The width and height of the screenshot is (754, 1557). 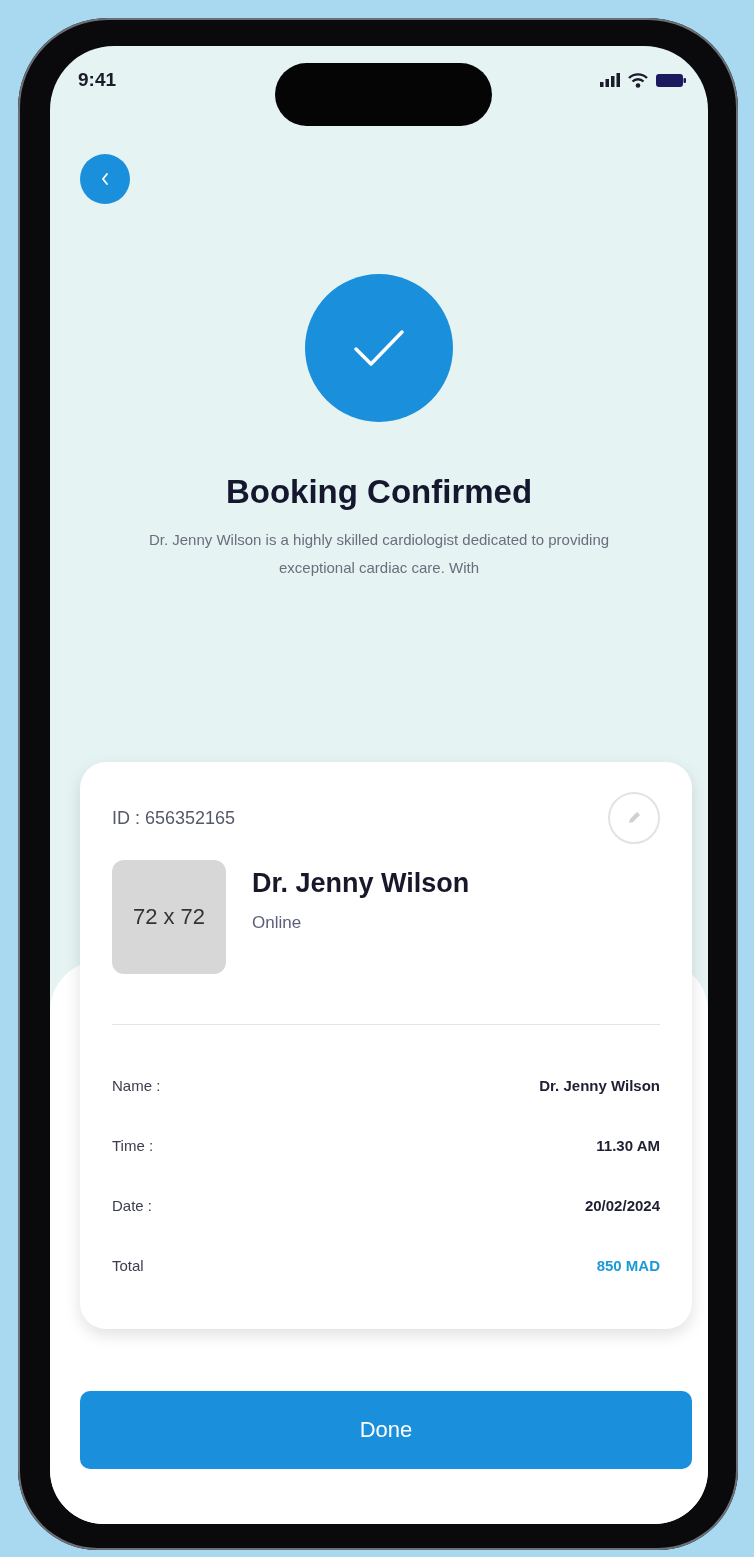 What do you see at coordinates (97, 80) in the screenshot?
I see `status-time: 9:41` at bounding box center [97, 80].